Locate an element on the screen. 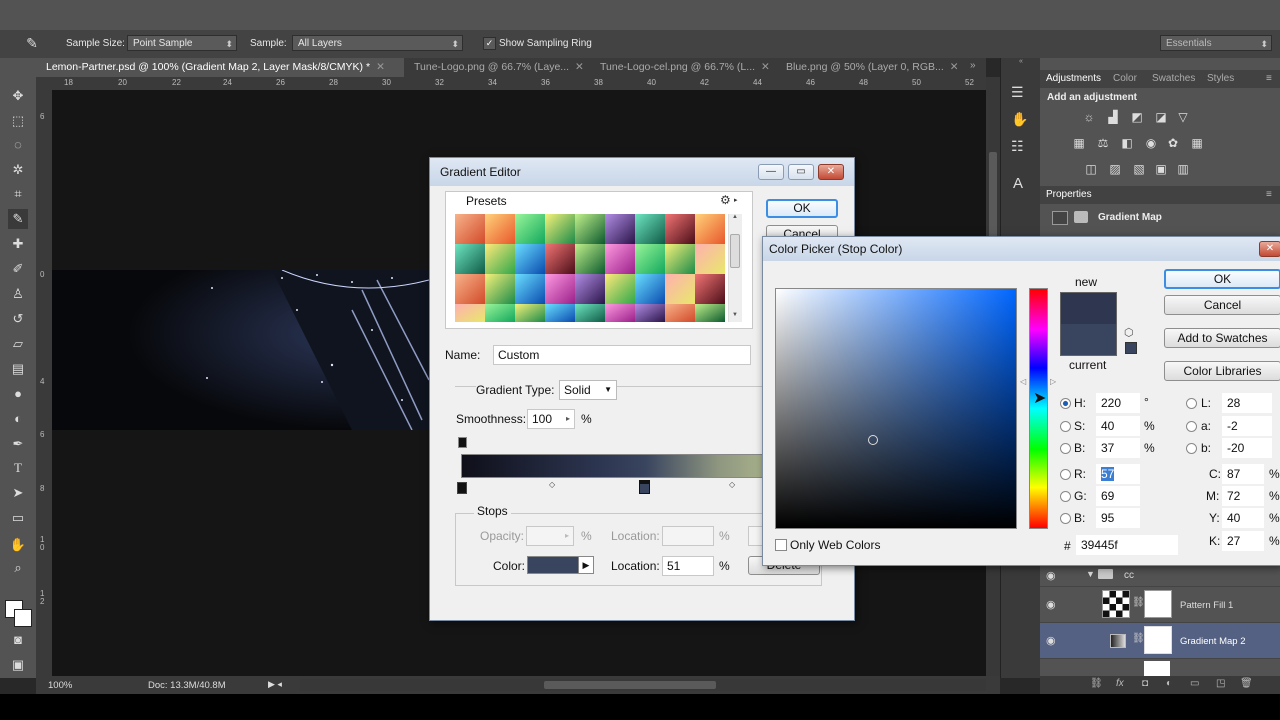  layer-group-row: ◉ ▼ cc is located at coordinates (1160, 575).